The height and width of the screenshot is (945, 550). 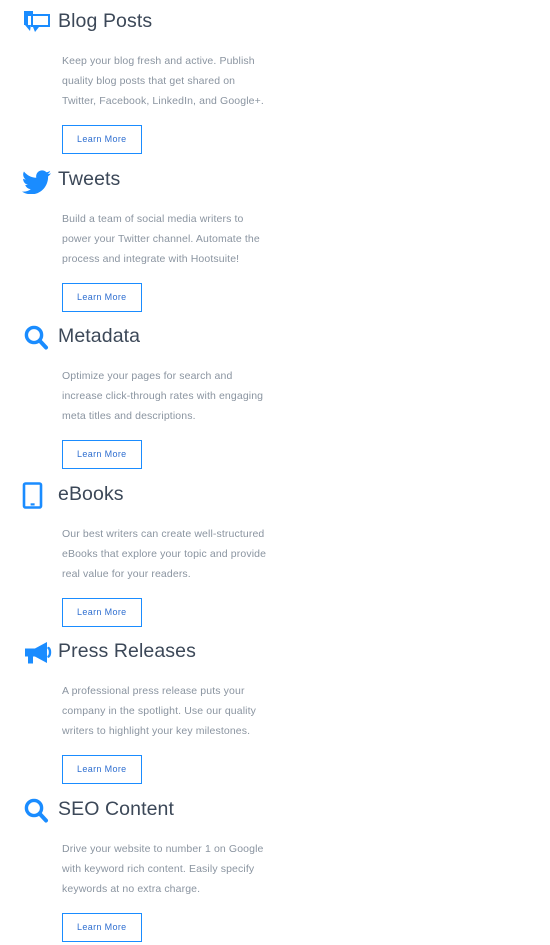 I want to click on card-header: SEO Content, so click(x=152, y=812).